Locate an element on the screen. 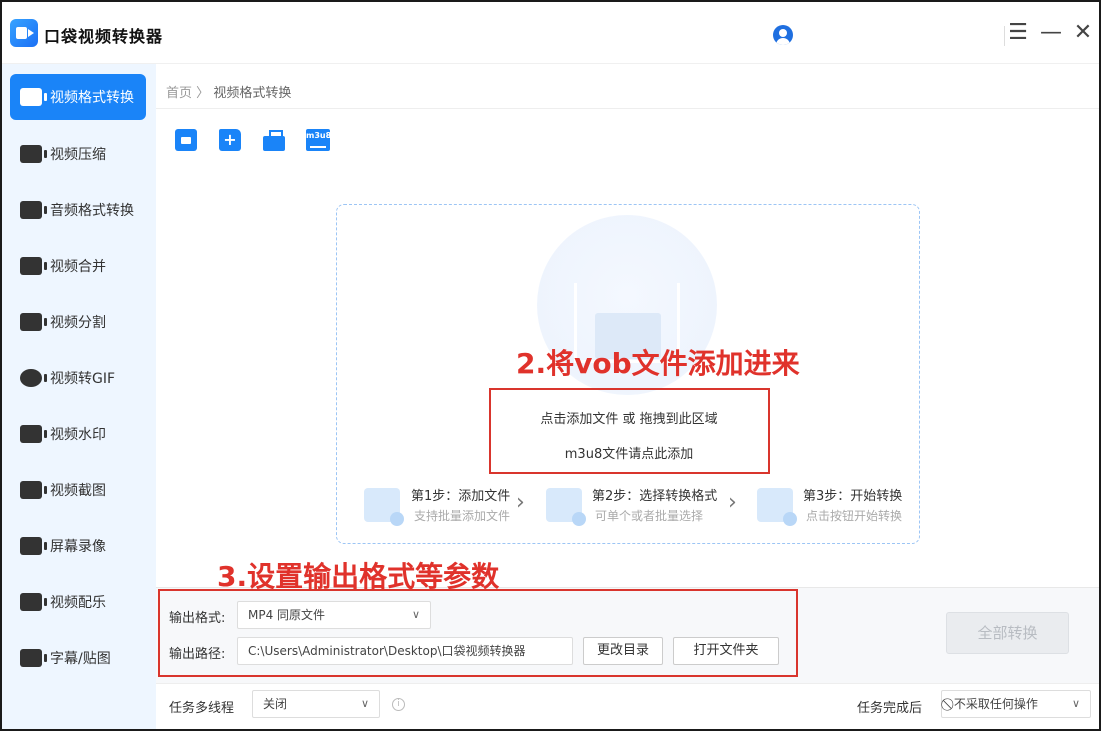 The width and height of the screenshot is (1101, 731). sidebar-item-video-gif: 视频转GIF is located at coordinates (78, 378).